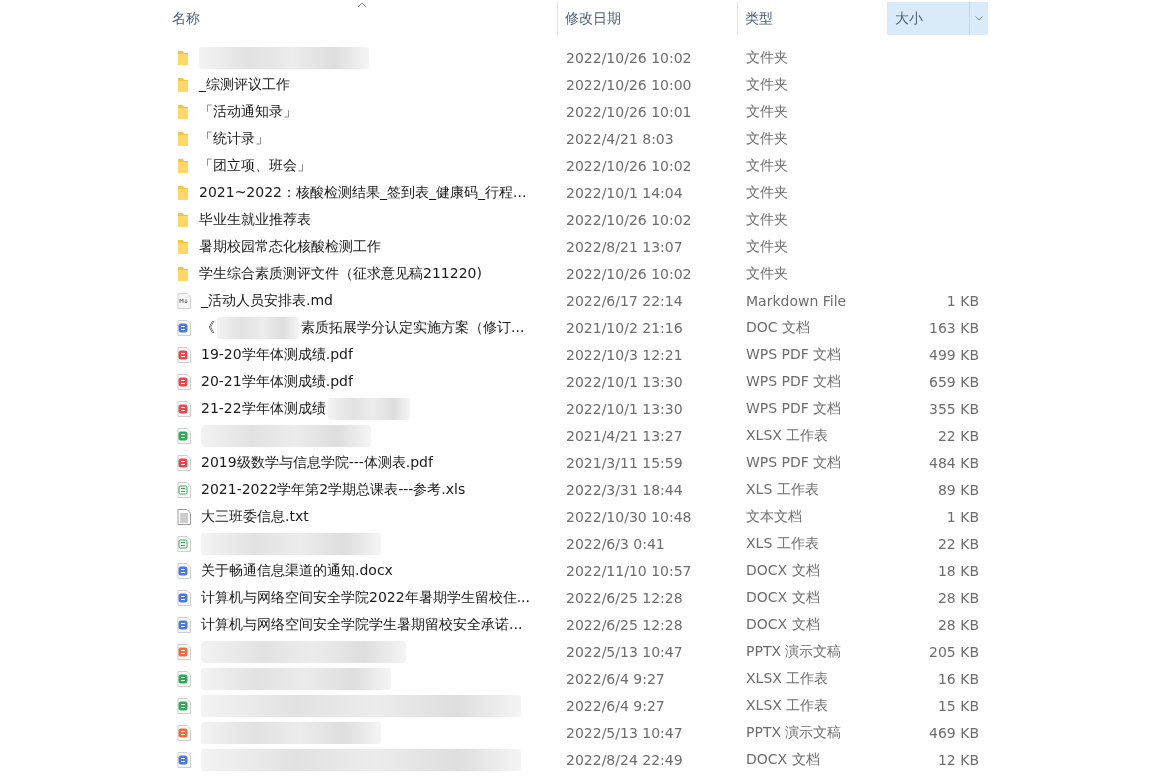  Describe the element at coordinates (624, 489) in the screenshot. I see `modified-date: 2022/3/31 18:44` at that location.